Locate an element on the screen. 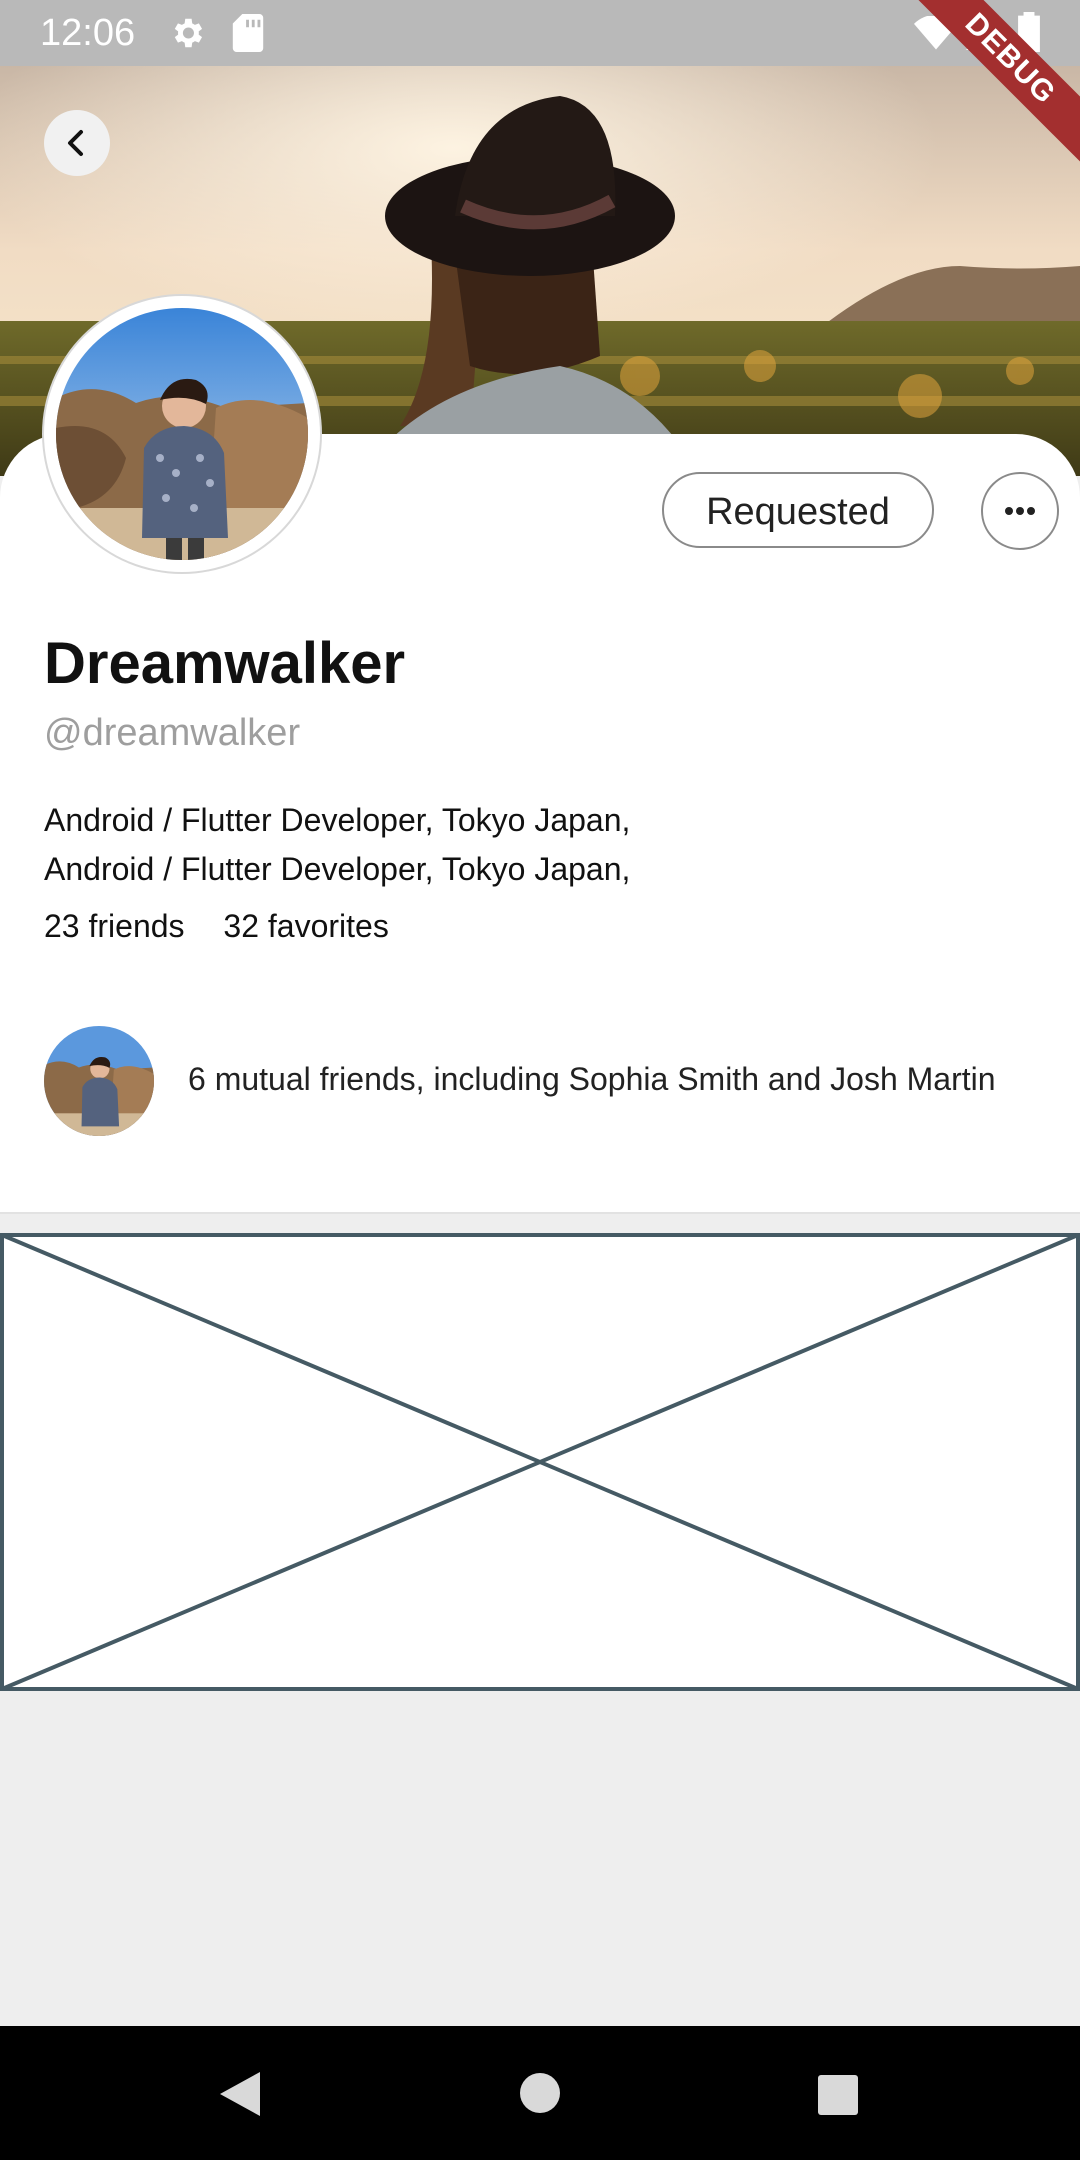  sd-card-icon is located at coordinates (248, 35).